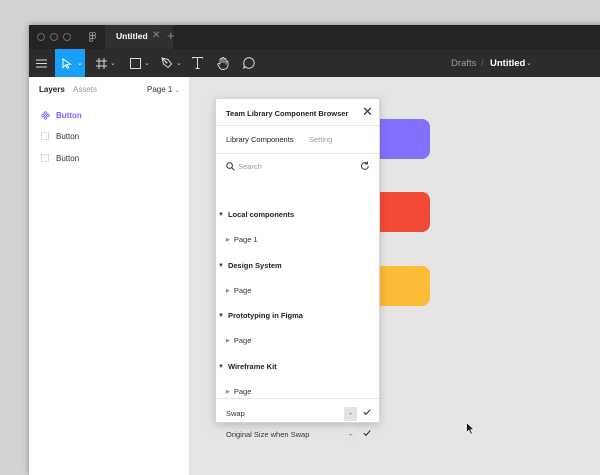 The height and width of the screenshot is (475, 600). Describe the element at coordinates (367, 112) in the screenshot. I see `close-icon: ✕` at that location.